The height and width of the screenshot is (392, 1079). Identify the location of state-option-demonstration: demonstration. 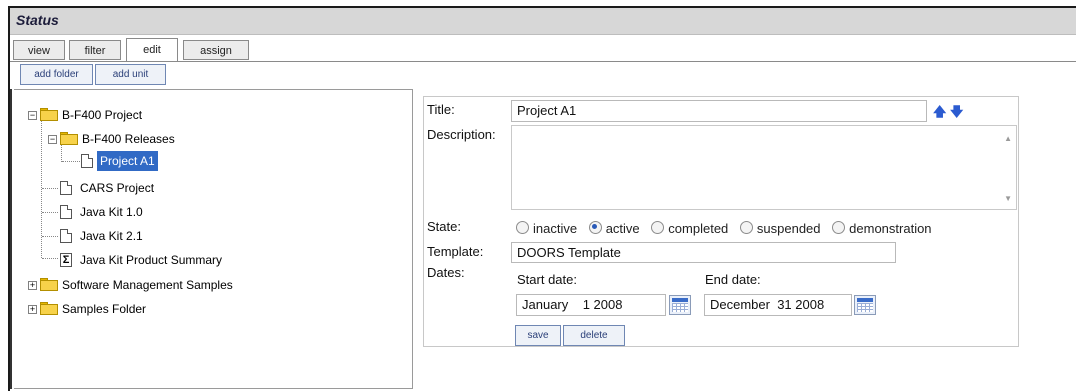
(882, 228).